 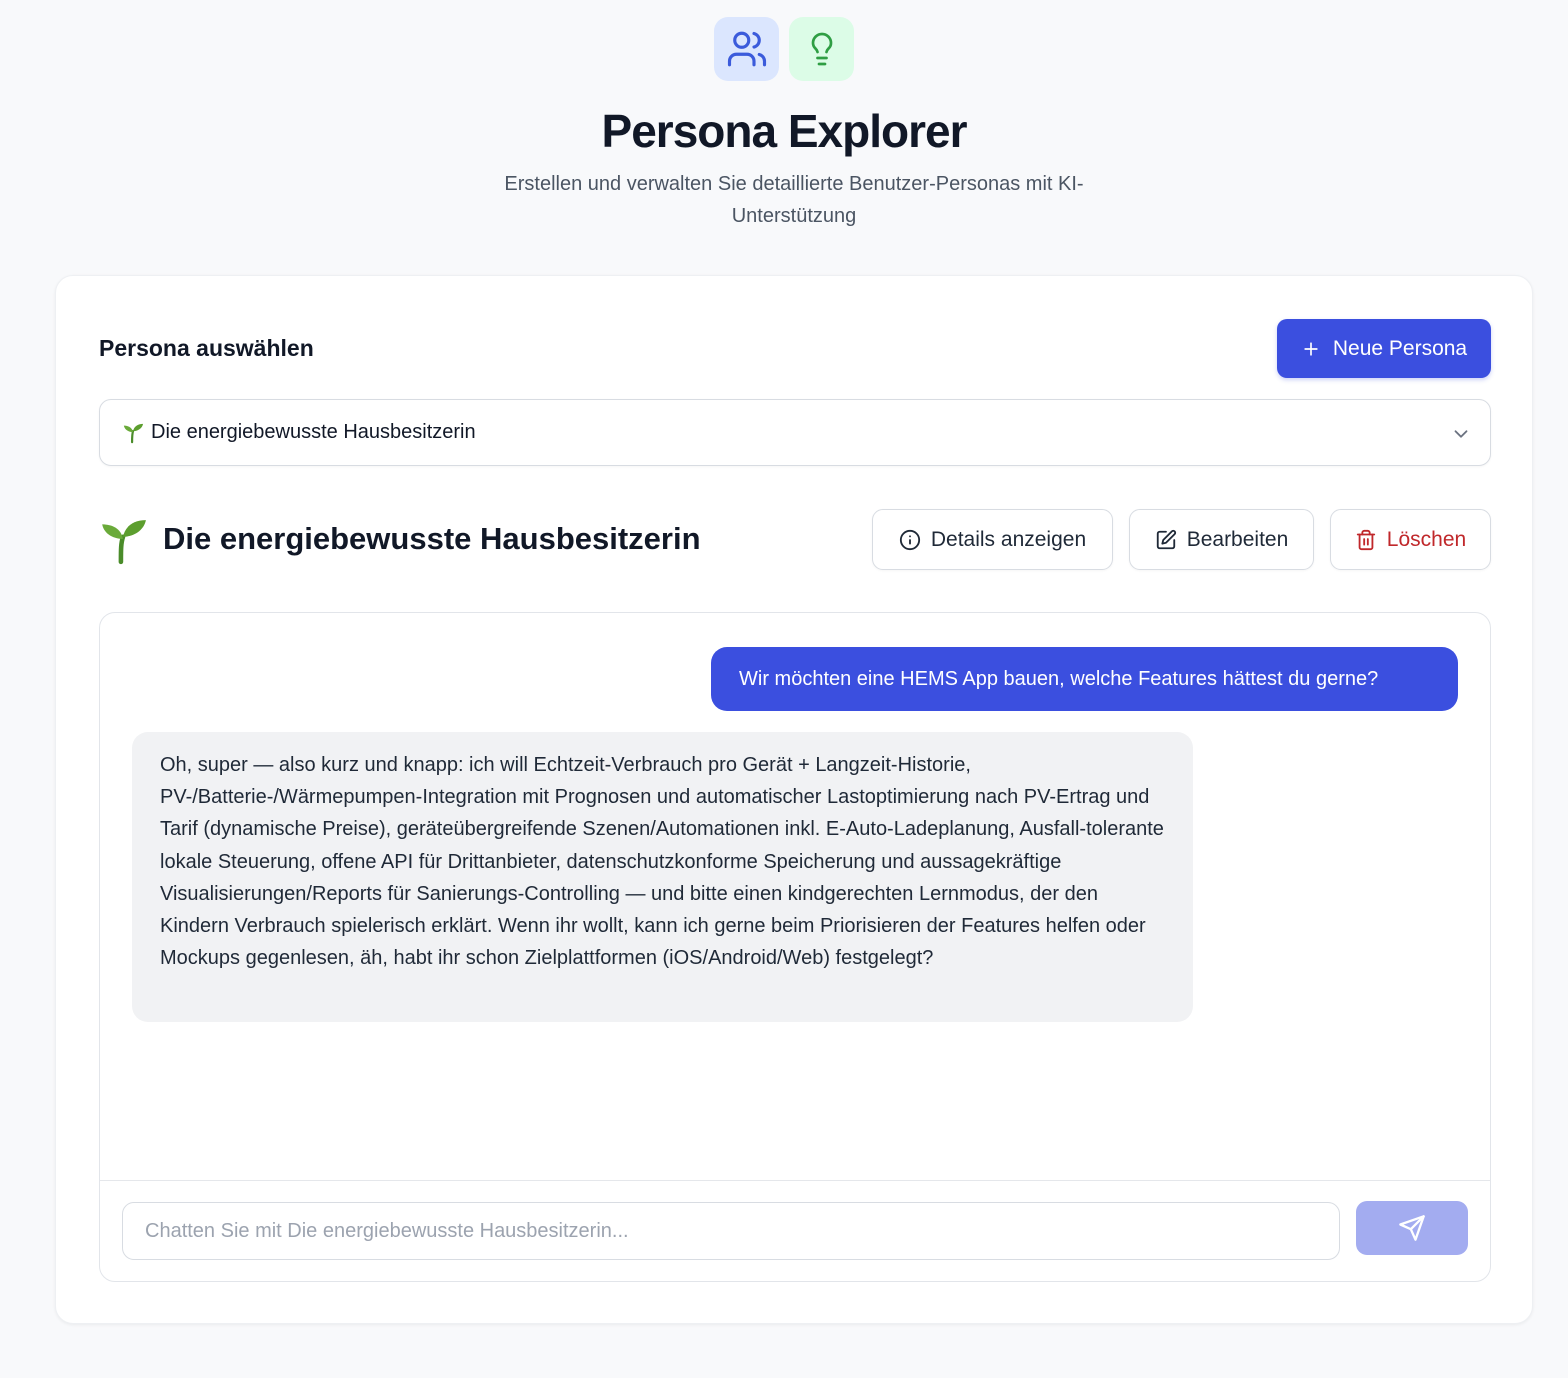 I want to click on edit-button-label: Bearbeiten, so click(x=1237, y=539).